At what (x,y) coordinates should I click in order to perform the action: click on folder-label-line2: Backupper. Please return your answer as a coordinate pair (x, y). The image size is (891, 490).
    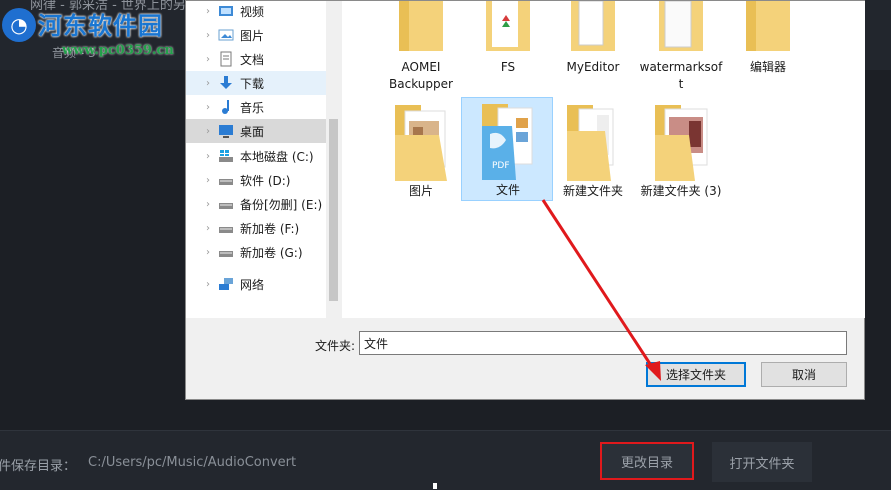
    Looking at the image, I should click on (421, 84).